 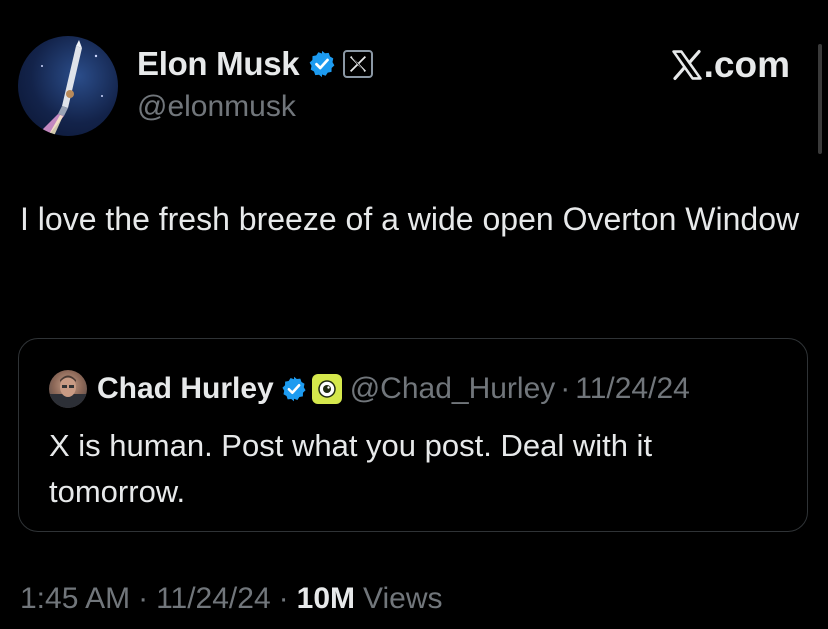 I want to click on author-block: Elon Musk @elonmusk, so click(x=255, y=84).